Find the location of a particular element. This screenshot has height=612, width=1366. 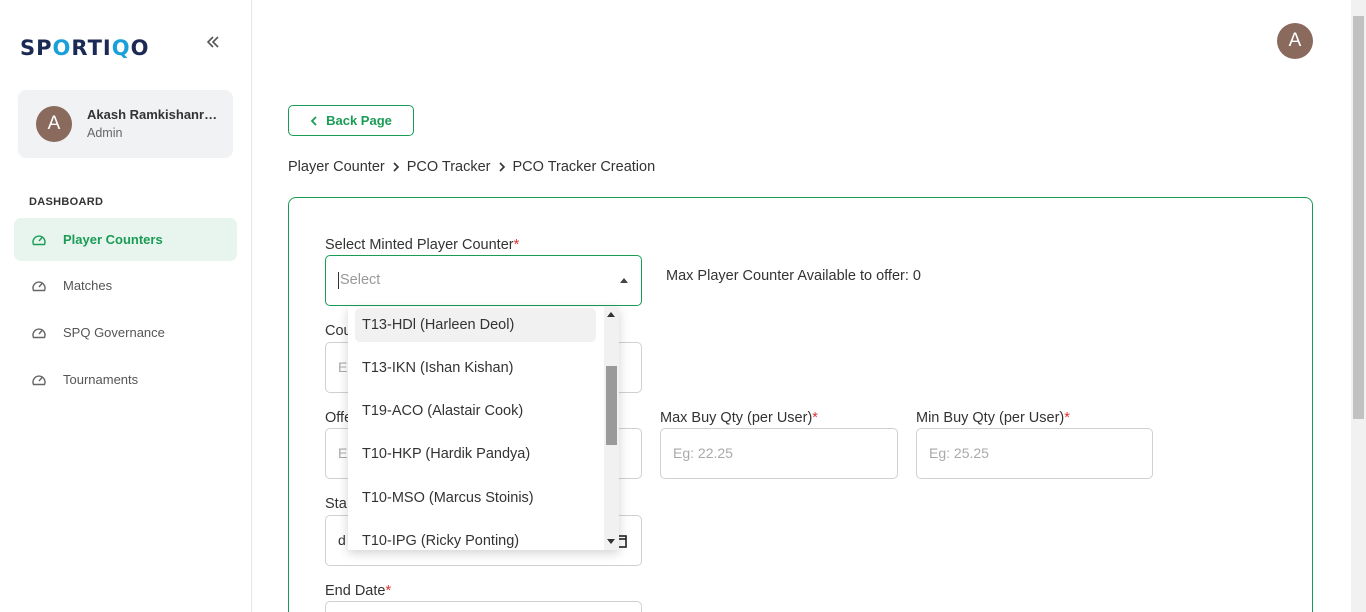

sidebar-item-label: Tournaments is located at coordinates (101, 379).